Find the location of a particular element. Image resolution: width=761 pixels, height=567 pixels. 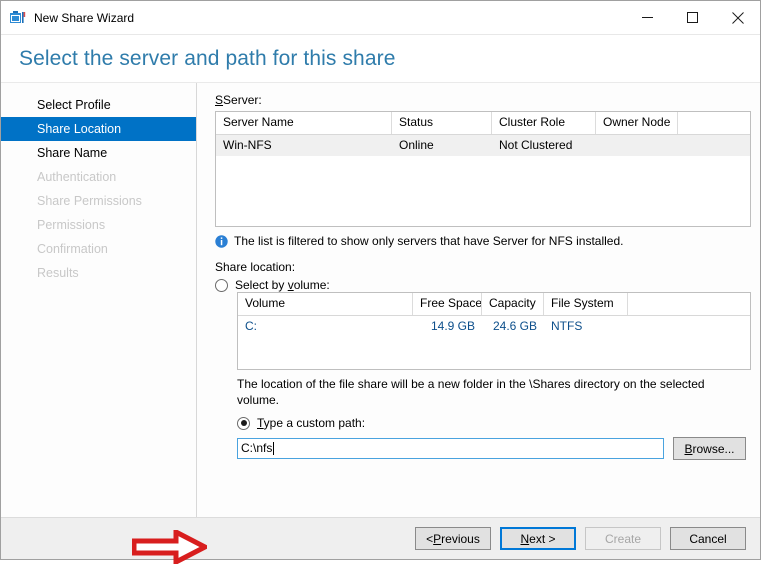

previous-button: < Previous is located at coordinates (453, 538).